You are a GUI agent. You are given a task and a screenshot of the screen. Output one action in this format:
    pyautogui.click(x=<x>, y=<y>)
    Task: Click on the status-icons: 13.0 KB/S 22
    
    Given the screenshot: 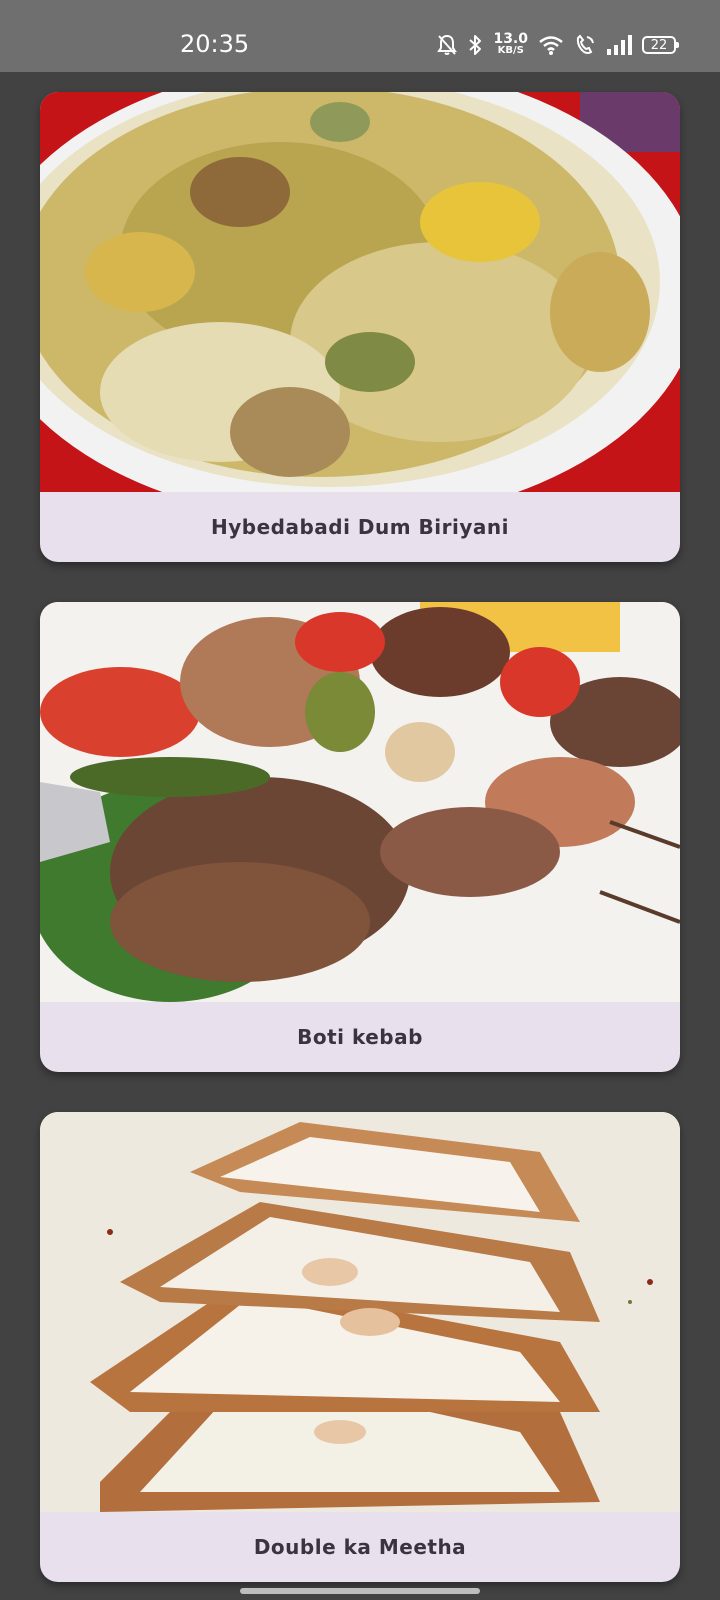 What is the action you would take?
    pyautogui.click(x=558, y=45)
    